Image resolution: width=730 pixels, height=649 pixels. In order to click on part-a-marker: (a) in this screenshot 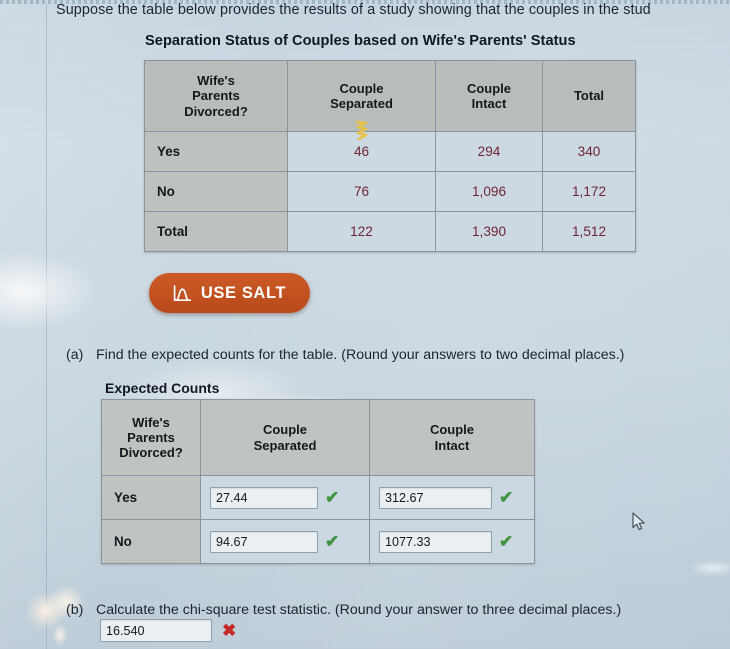, I will do `click(75, 355)`.